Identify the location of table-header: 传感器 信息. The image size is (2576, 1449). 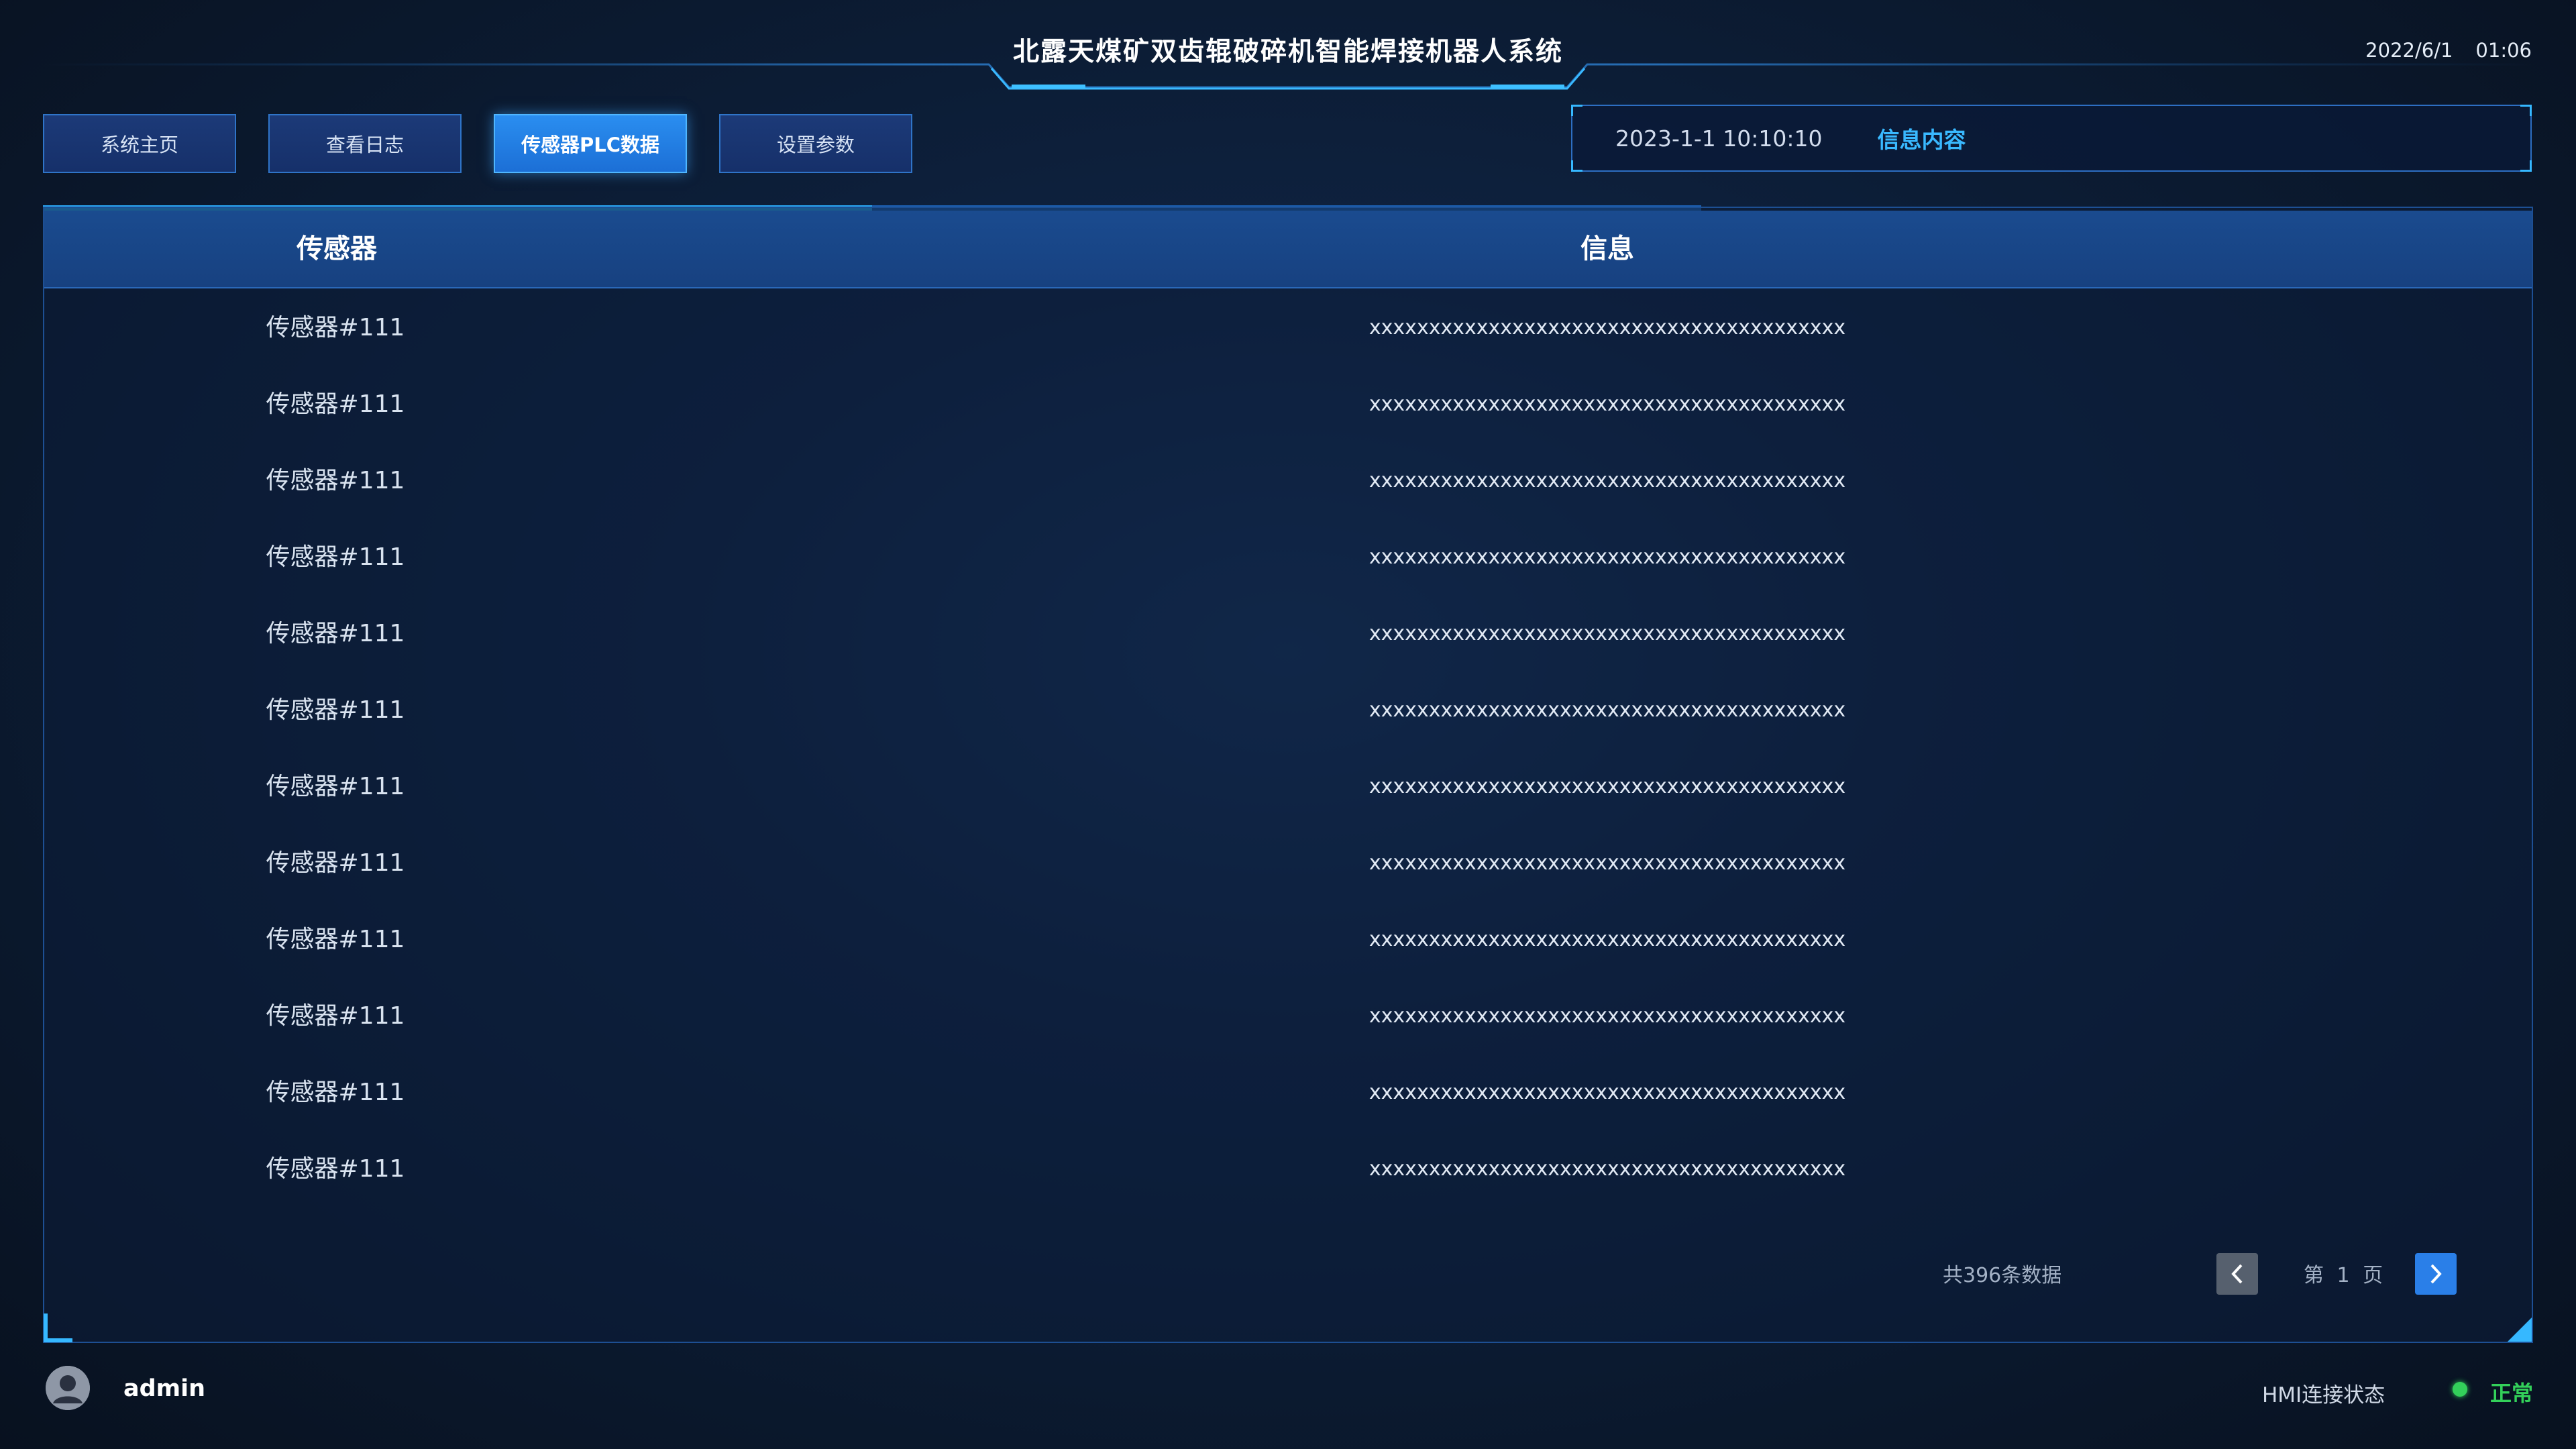
(1288, 249).